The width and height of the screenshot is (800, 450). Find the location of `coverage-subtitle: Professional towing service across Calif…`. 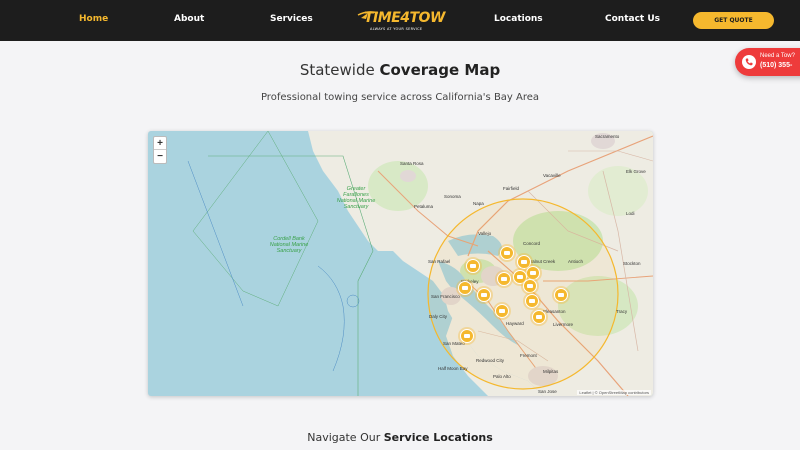

coverage-subtitle: Professional towing service across Calif… is located at coordinates (400, 97).